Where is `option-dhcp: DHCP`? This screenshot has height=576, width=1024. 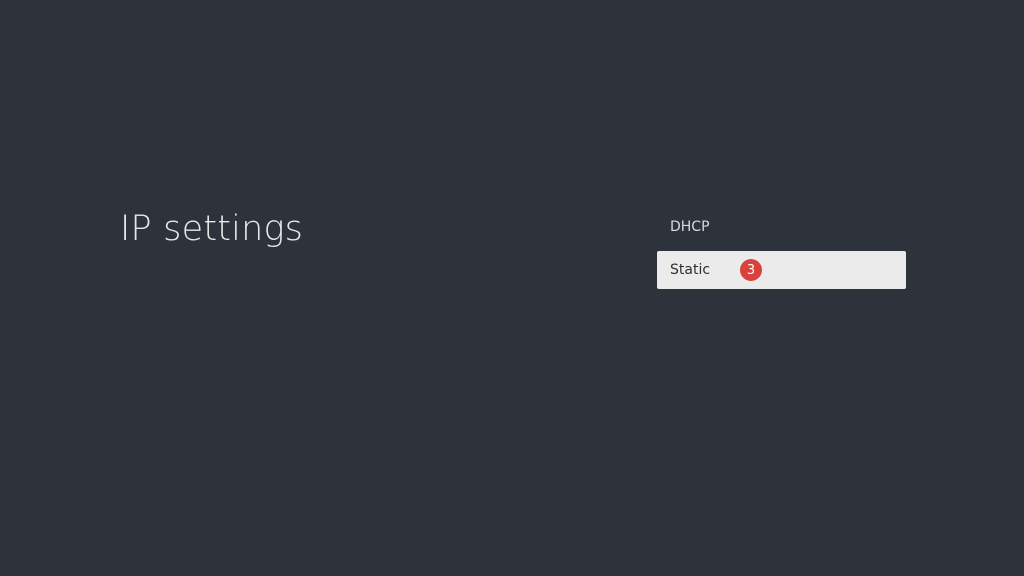
option-dhcp: DHCP is located at coordinates (781, 227).